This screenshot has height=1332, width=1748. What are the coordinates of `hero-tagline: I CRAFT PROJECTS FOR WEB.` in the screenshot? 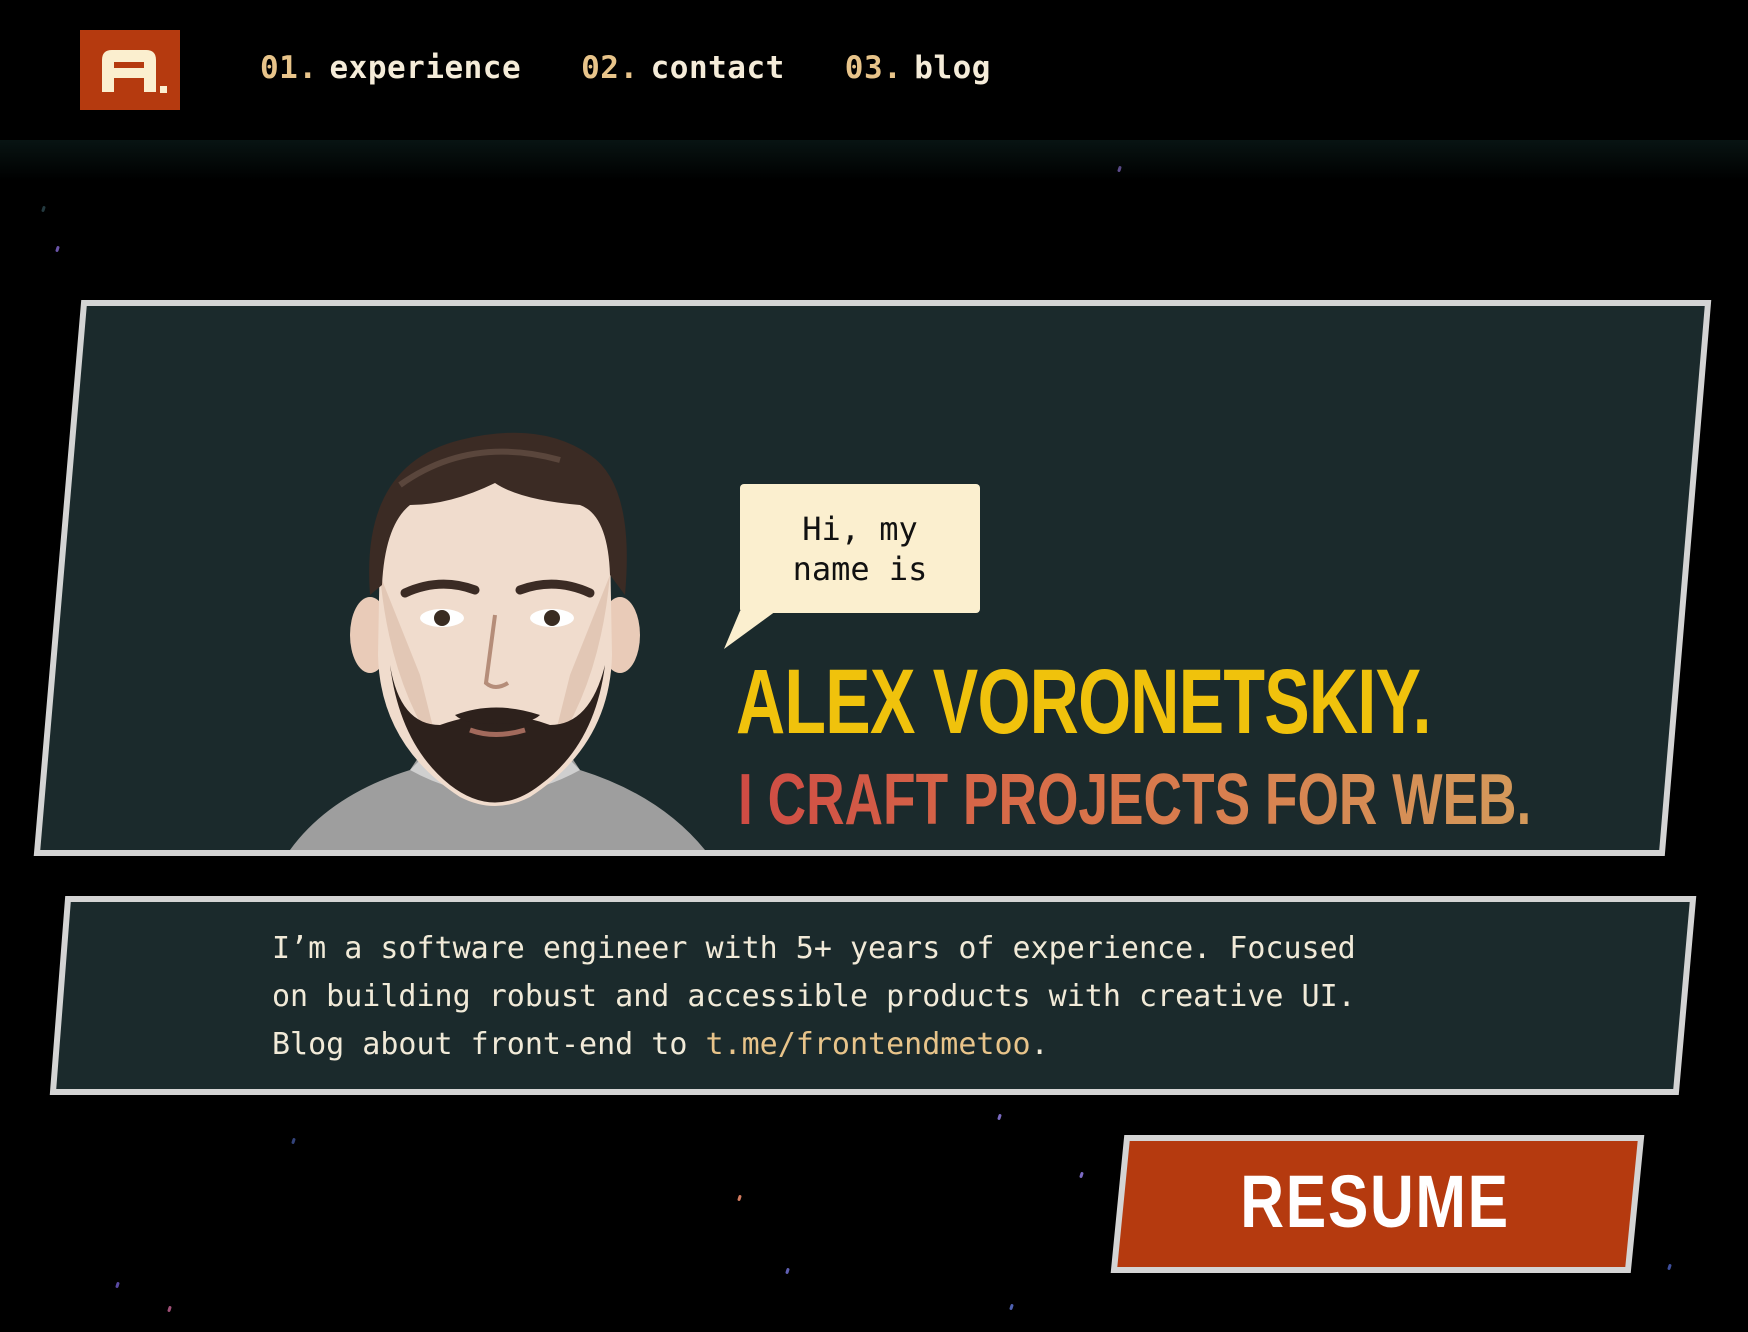 It's located at (1135, 800).